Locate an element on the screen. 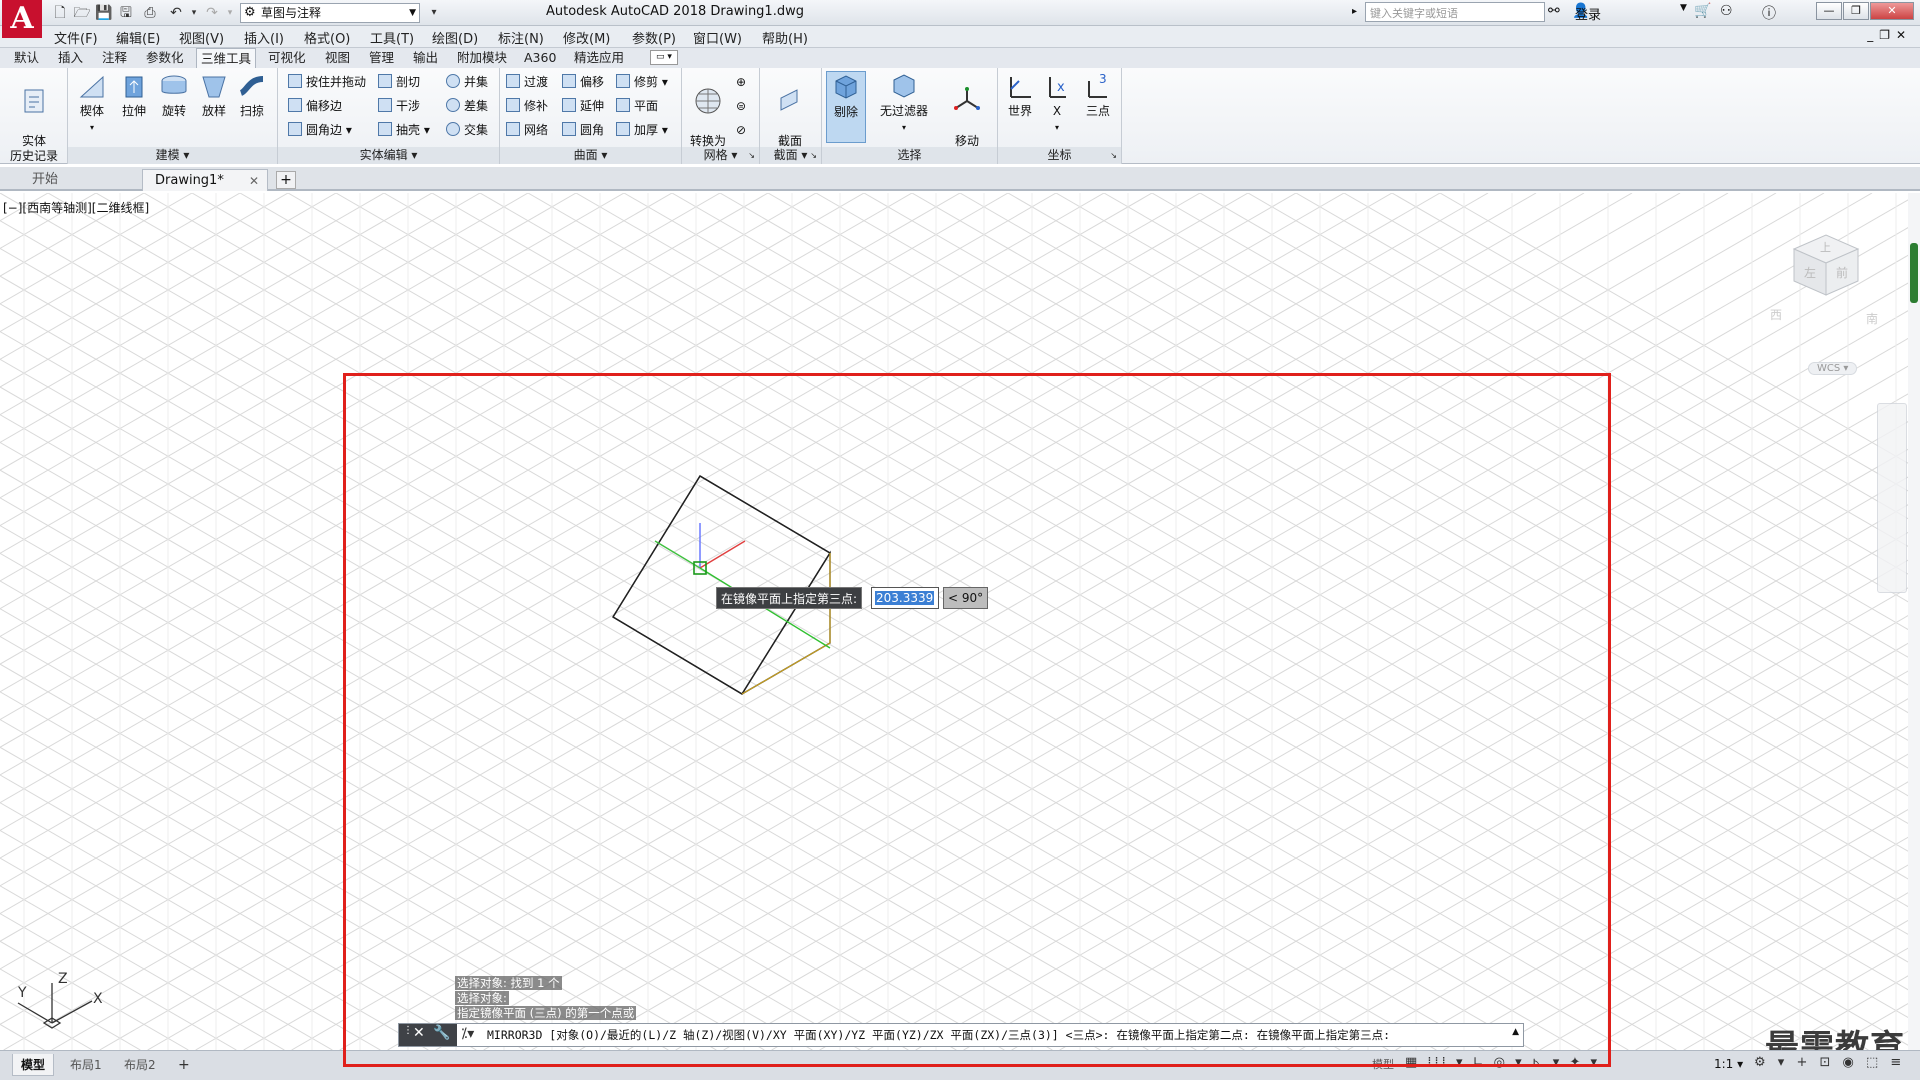 This screenshot has width=1920, height=1080. status-bar-tools: ⚙ ▾ + ⊡ ◉ ⬚ ≡ is located at coordinates (1829, 1062).